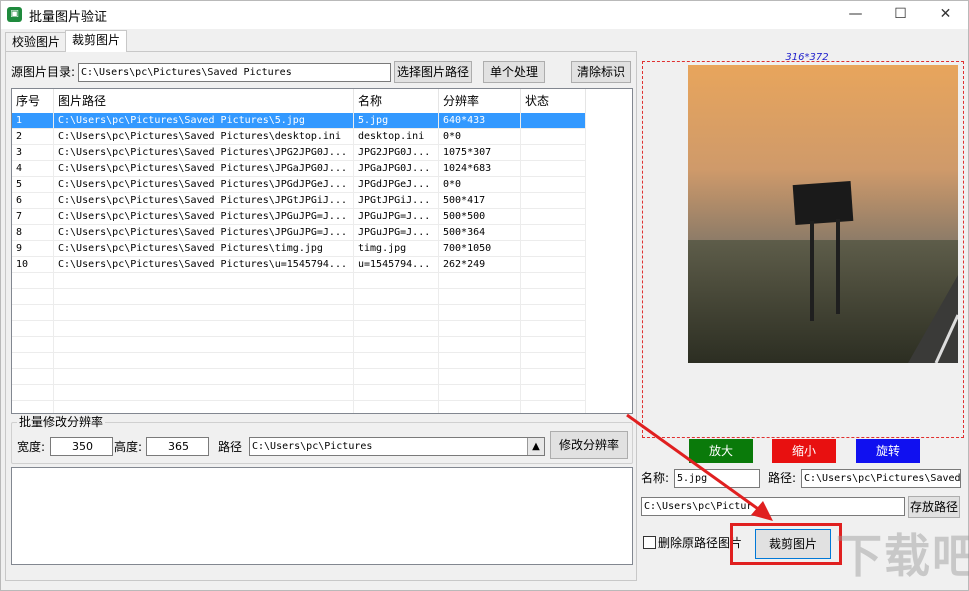 The width and height of the screenshot is (969, 591). What do you see at coordinates (855, 15) in the screenshot?
I see `minimize-button: —` at bounding box center [855, 15].